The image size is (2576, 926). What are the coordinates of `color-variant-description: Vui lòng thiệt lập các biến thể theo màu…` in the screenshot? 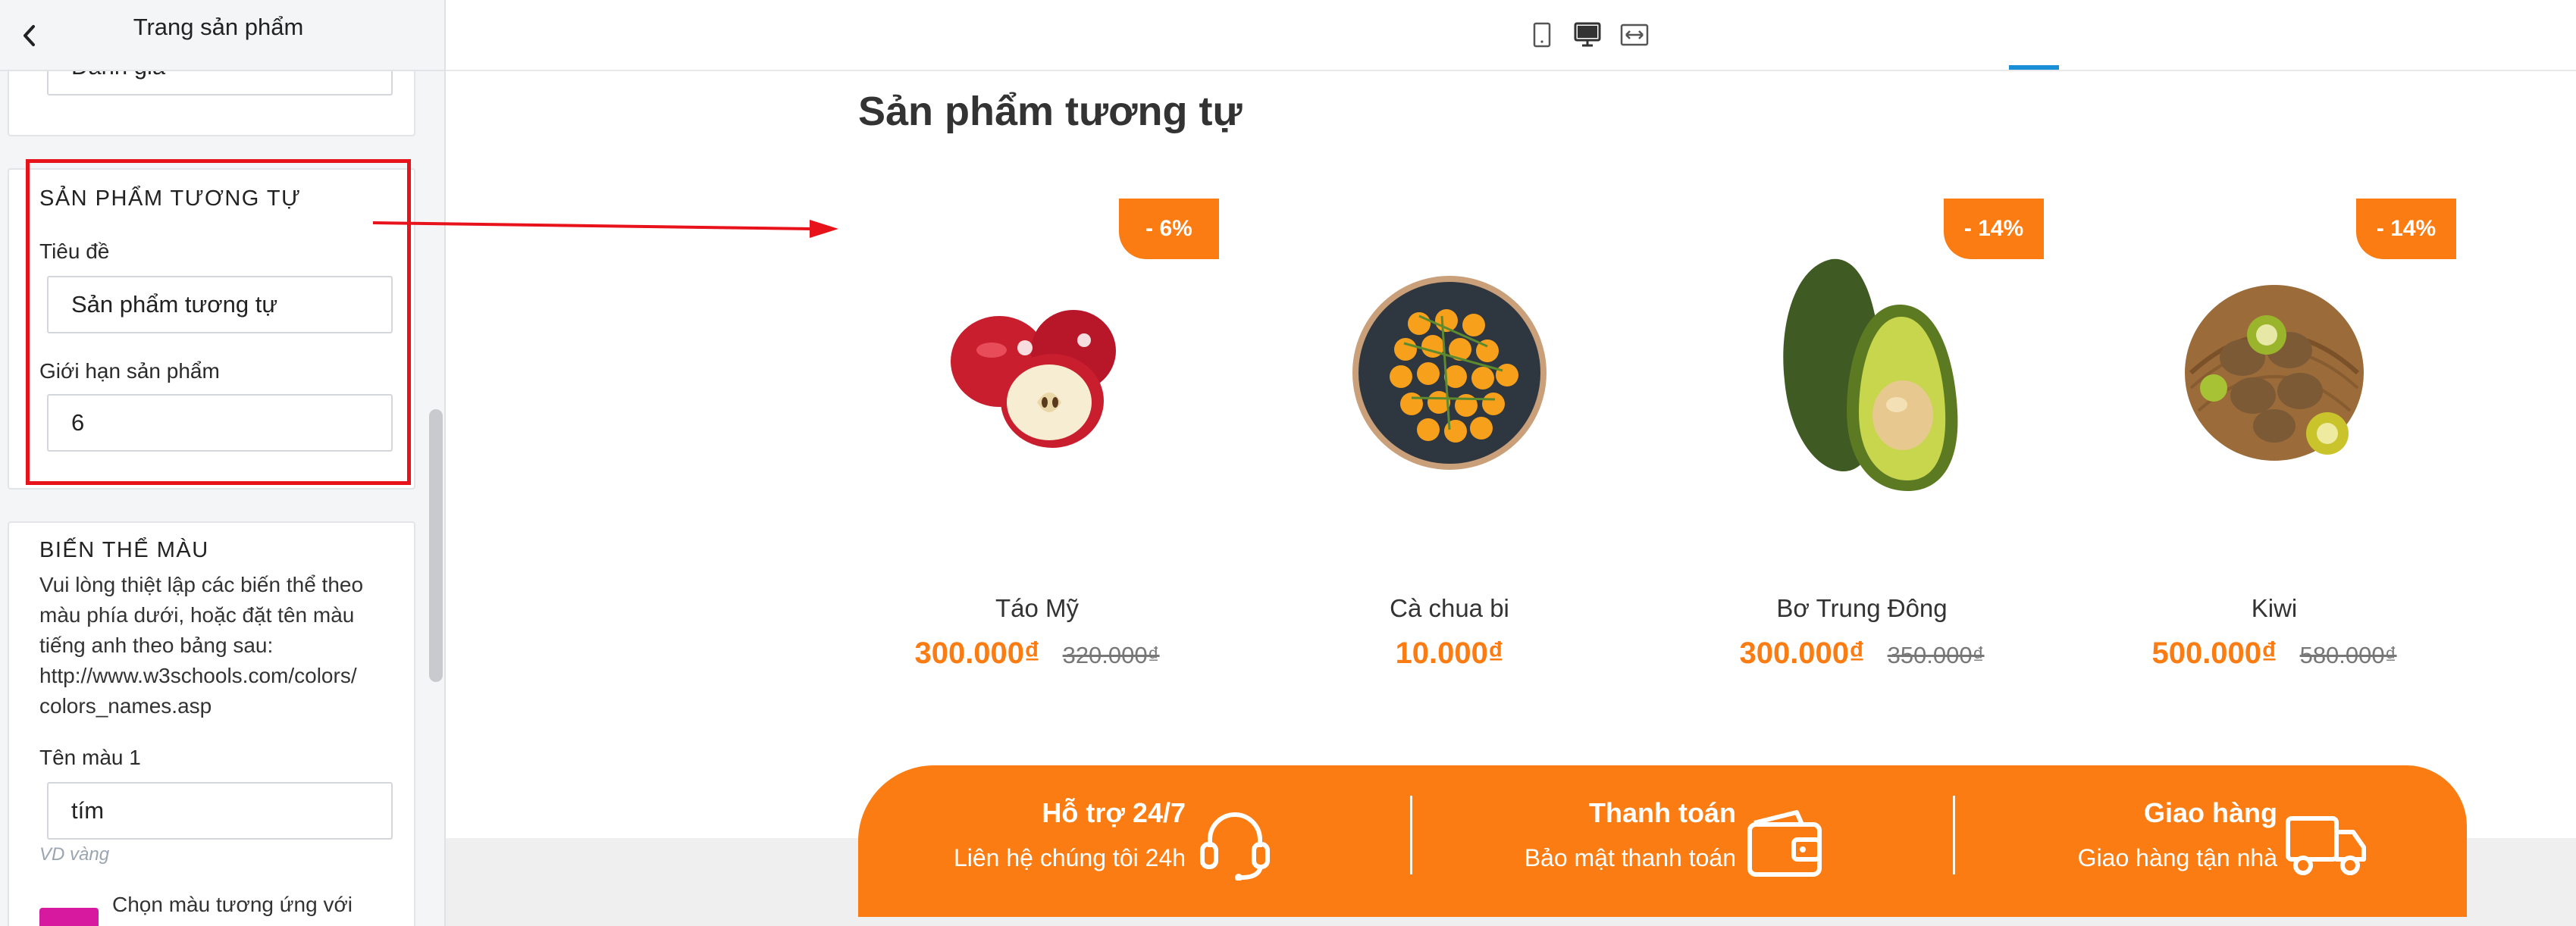 It's located at (221, 646).